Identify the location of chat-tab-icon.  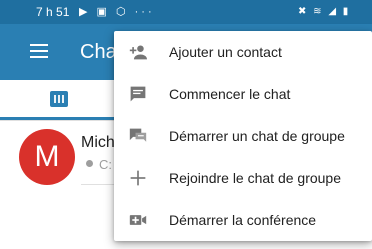
(59, 99).